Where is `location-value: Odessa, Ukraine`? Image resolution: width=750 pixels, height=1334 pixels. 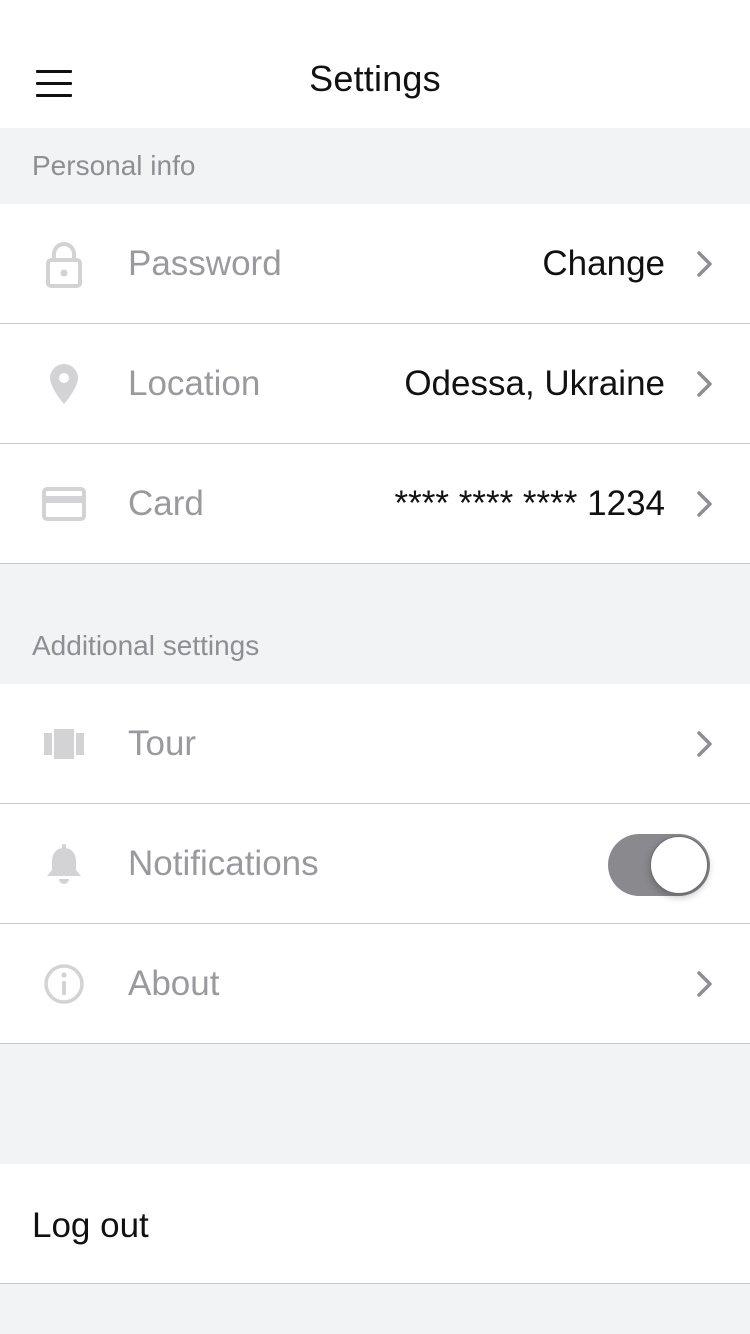
location-value: Odessa, Ukraine is located at coordinates (534, 383).